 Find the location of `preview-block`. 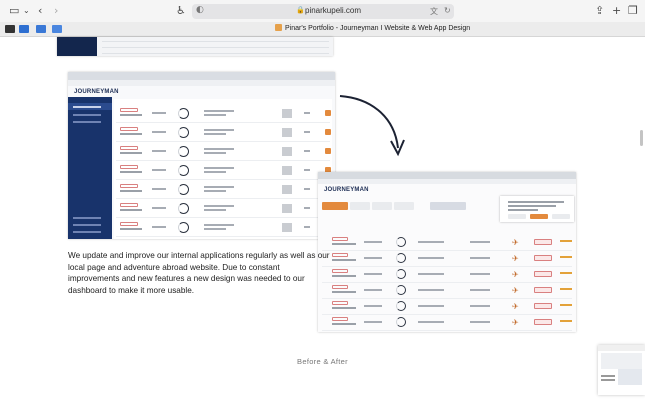

preview-block is located at coordinates (630, 377).